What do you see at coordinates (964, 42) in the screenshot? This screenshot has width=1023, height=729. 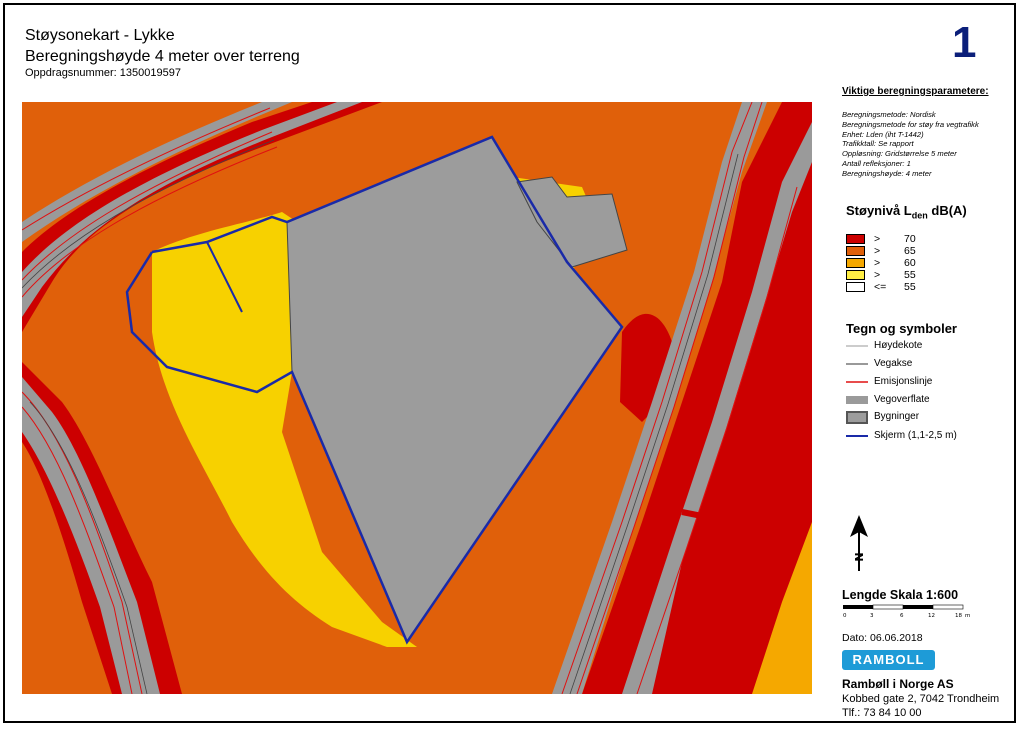 I see `sheet-number: 1` at bounding box center [964, 42].